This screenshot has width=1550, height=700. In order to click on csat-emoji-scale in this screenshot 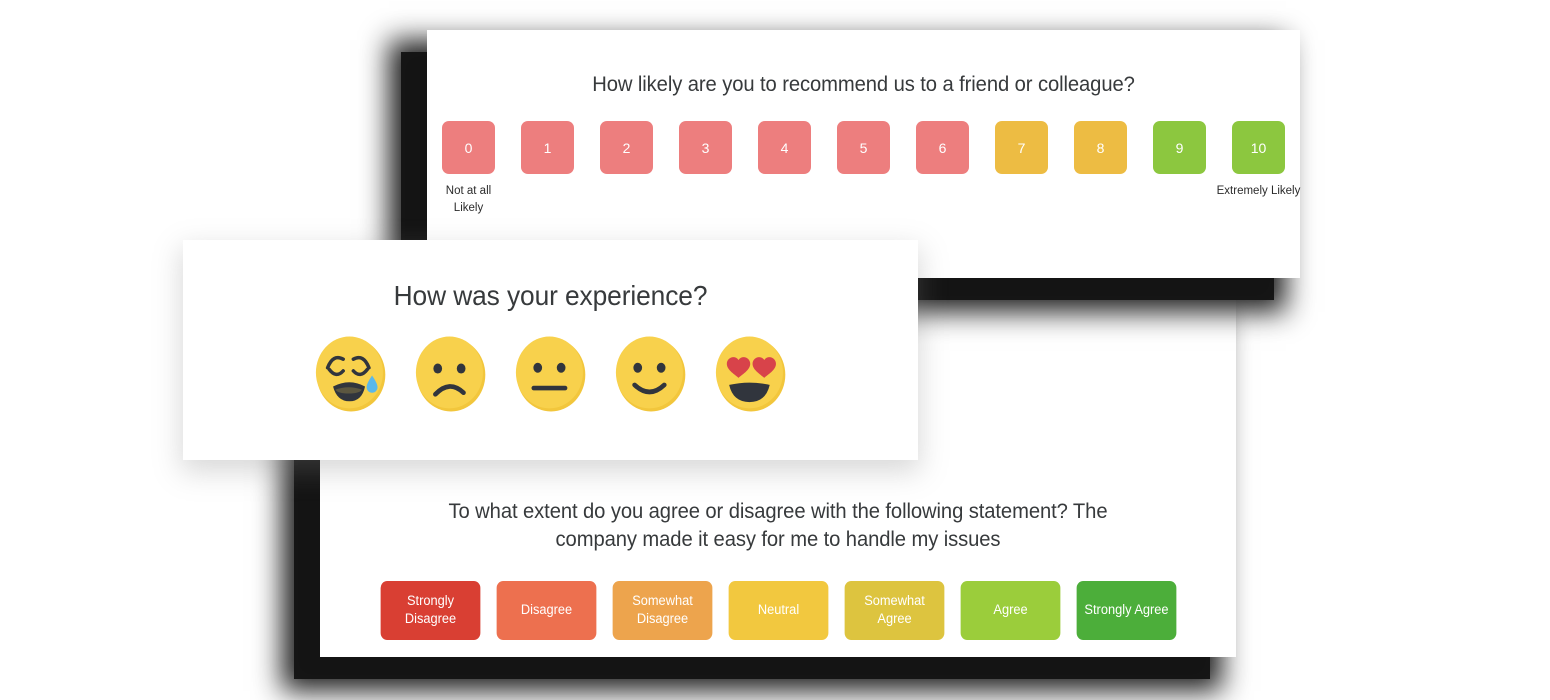, I will do `click(550, 374)`.